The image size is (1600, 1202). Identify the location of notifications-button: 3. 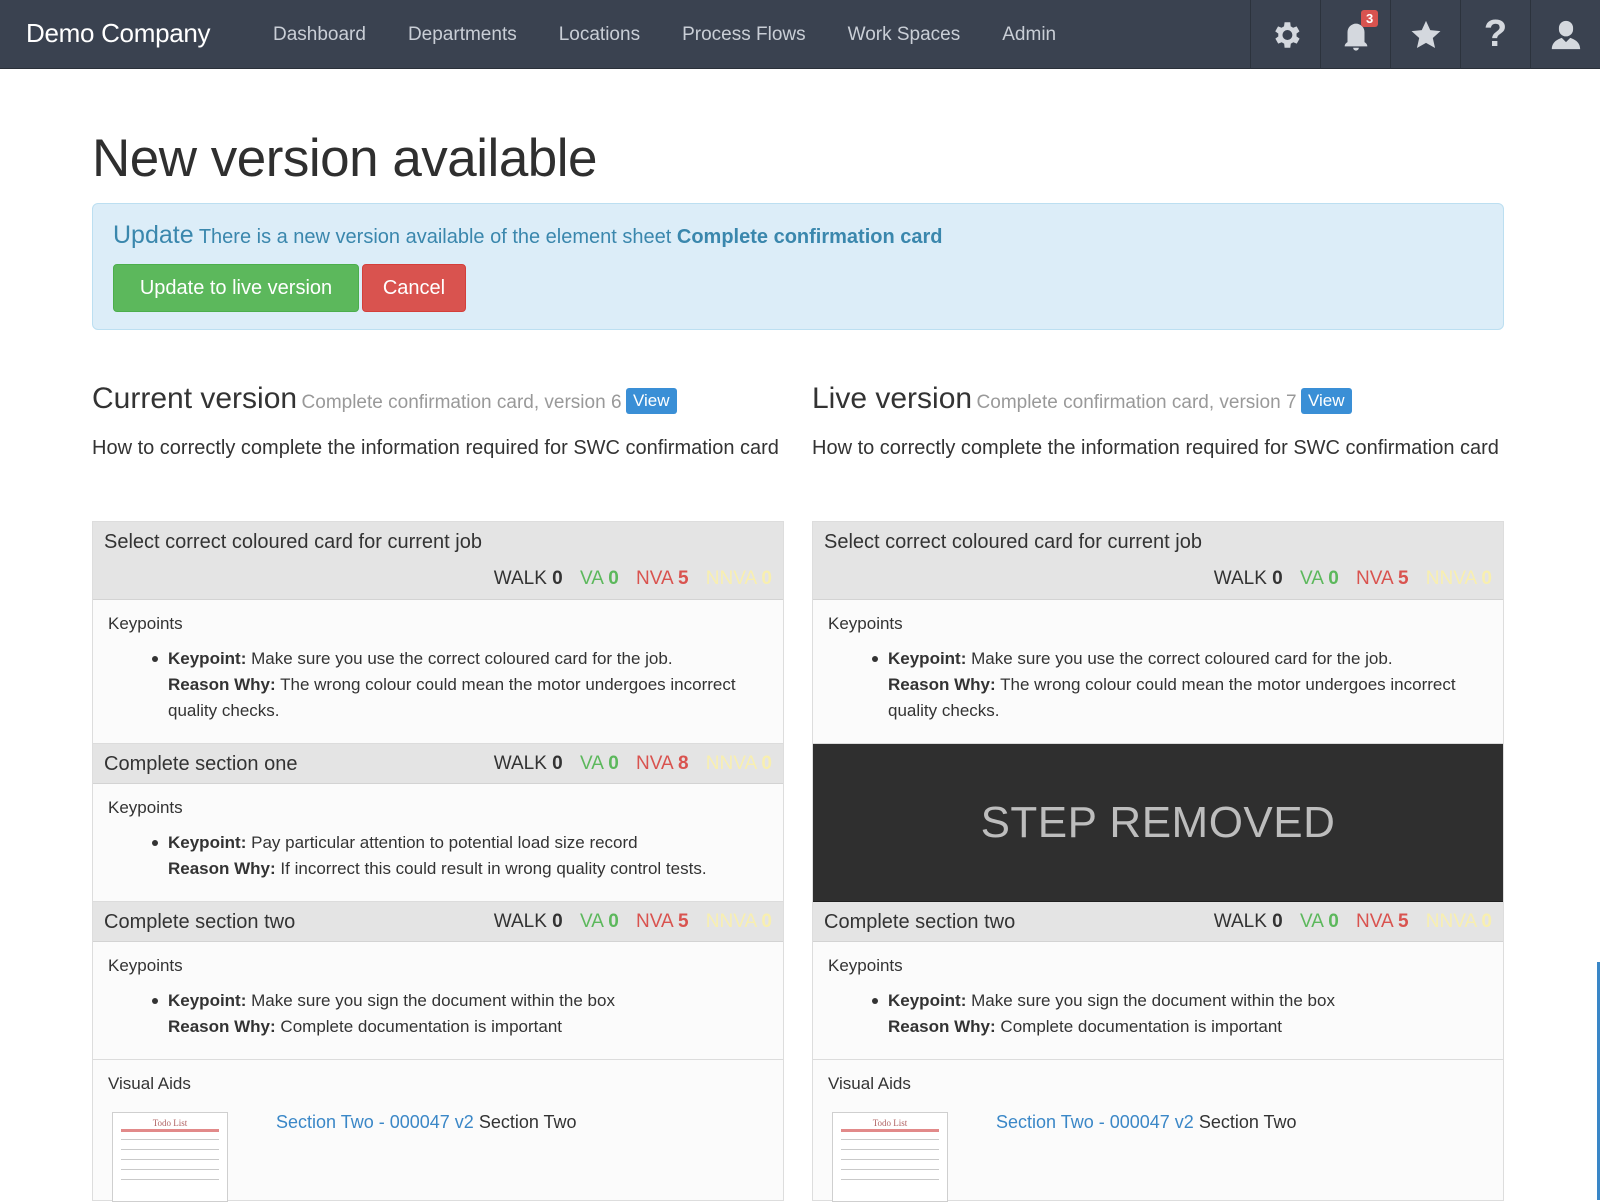
(1355, 34).